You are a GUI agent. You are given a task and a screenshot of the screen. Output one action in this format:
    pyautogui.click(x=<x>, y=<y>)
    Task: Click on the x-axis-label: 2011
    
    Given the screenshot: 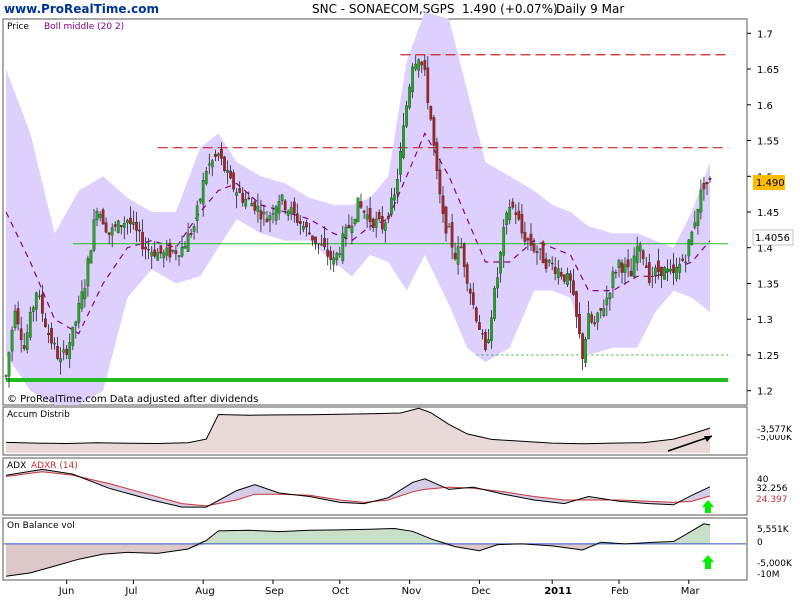 What is the action you would take?
    pyautogui.click(x=558, y=591)
    